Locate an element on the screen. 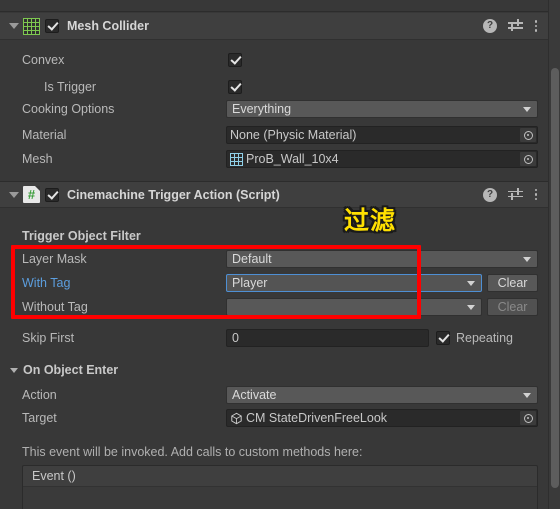 Image resolution: width=560 pixels, height=509 pixels. object-field-target: CM StateDrivenFreeLook is located at coordinates (382, 418).